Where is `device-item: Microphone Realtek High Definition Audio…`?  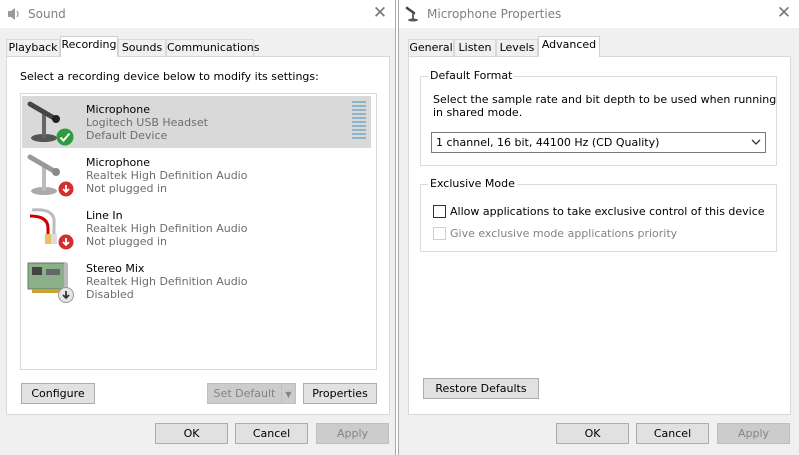
device-item: Microphone Realtek High Definition Audio… is located at coordinates (196, 175).